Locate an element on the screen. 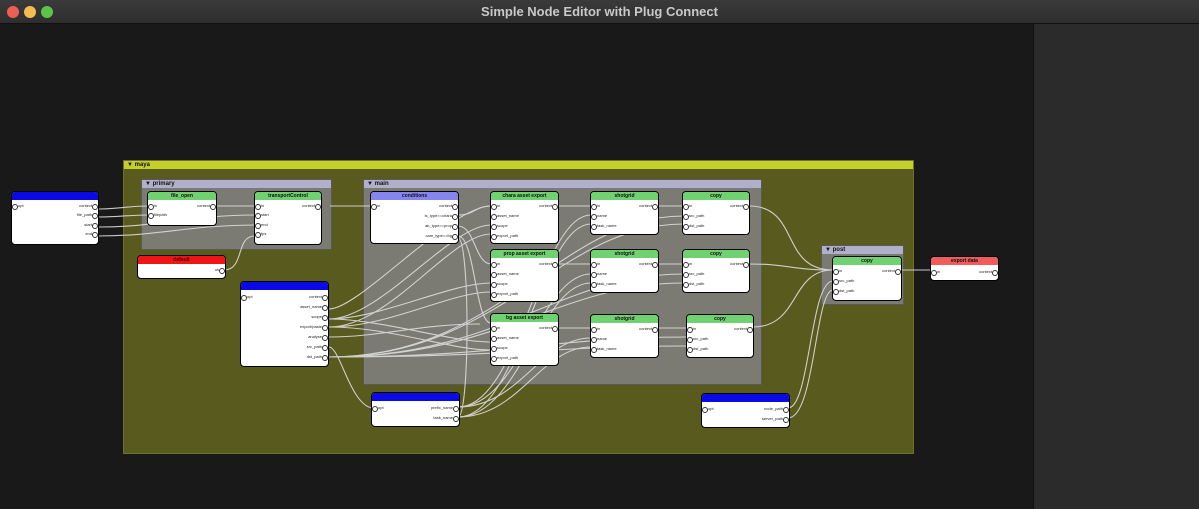  node-file-open-header: file_open is located at coordinates (182, 196).